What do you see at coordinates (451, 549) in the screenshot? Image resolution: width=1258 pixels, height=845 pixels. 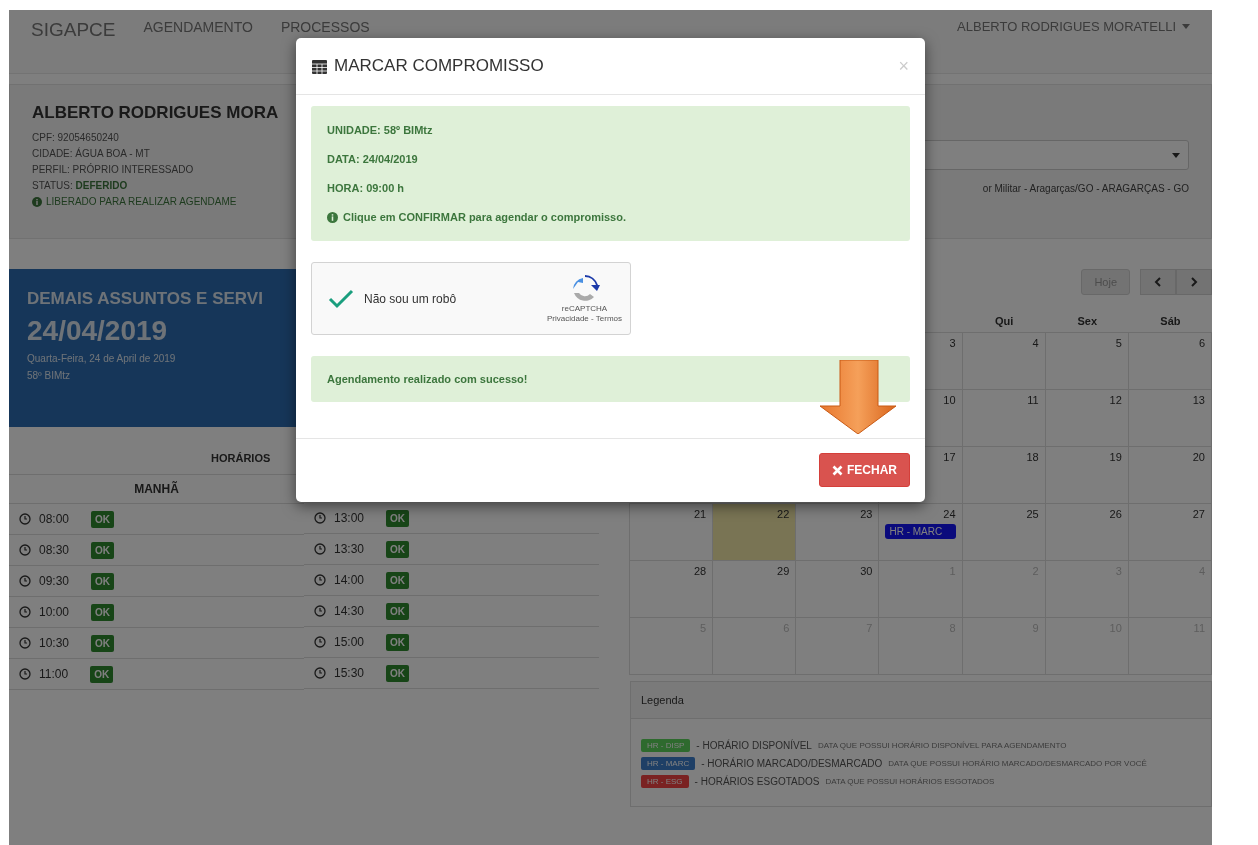 I see `time-slot: 13:30 OK` at bounding box center [451, 549].